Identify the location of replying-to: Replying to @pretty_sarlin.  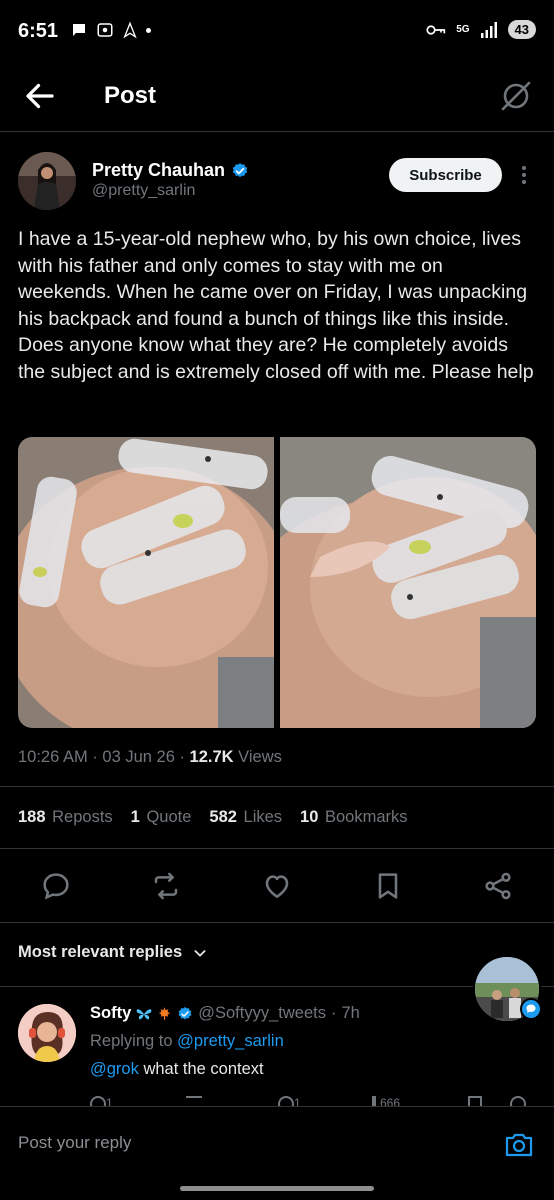
(187, 1041).